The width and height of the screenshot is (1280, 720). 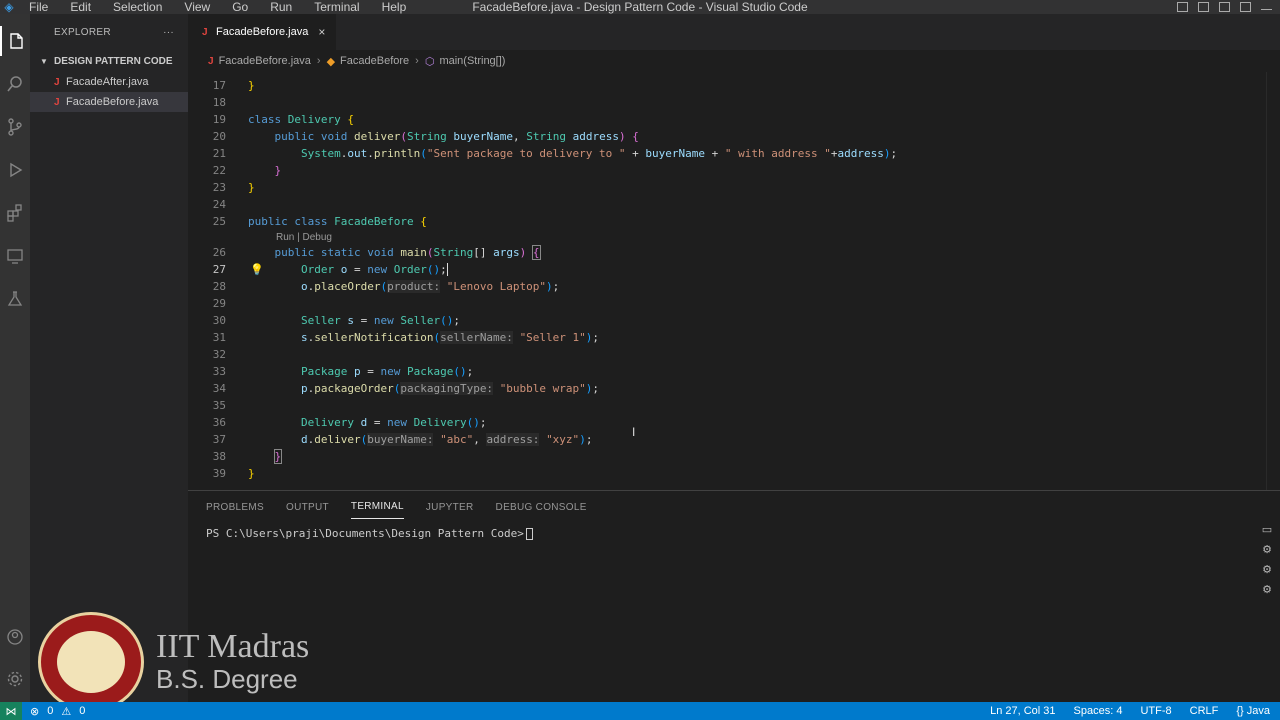 I want to click on layout-sidebar-icon, so click(x=1182, y=7).